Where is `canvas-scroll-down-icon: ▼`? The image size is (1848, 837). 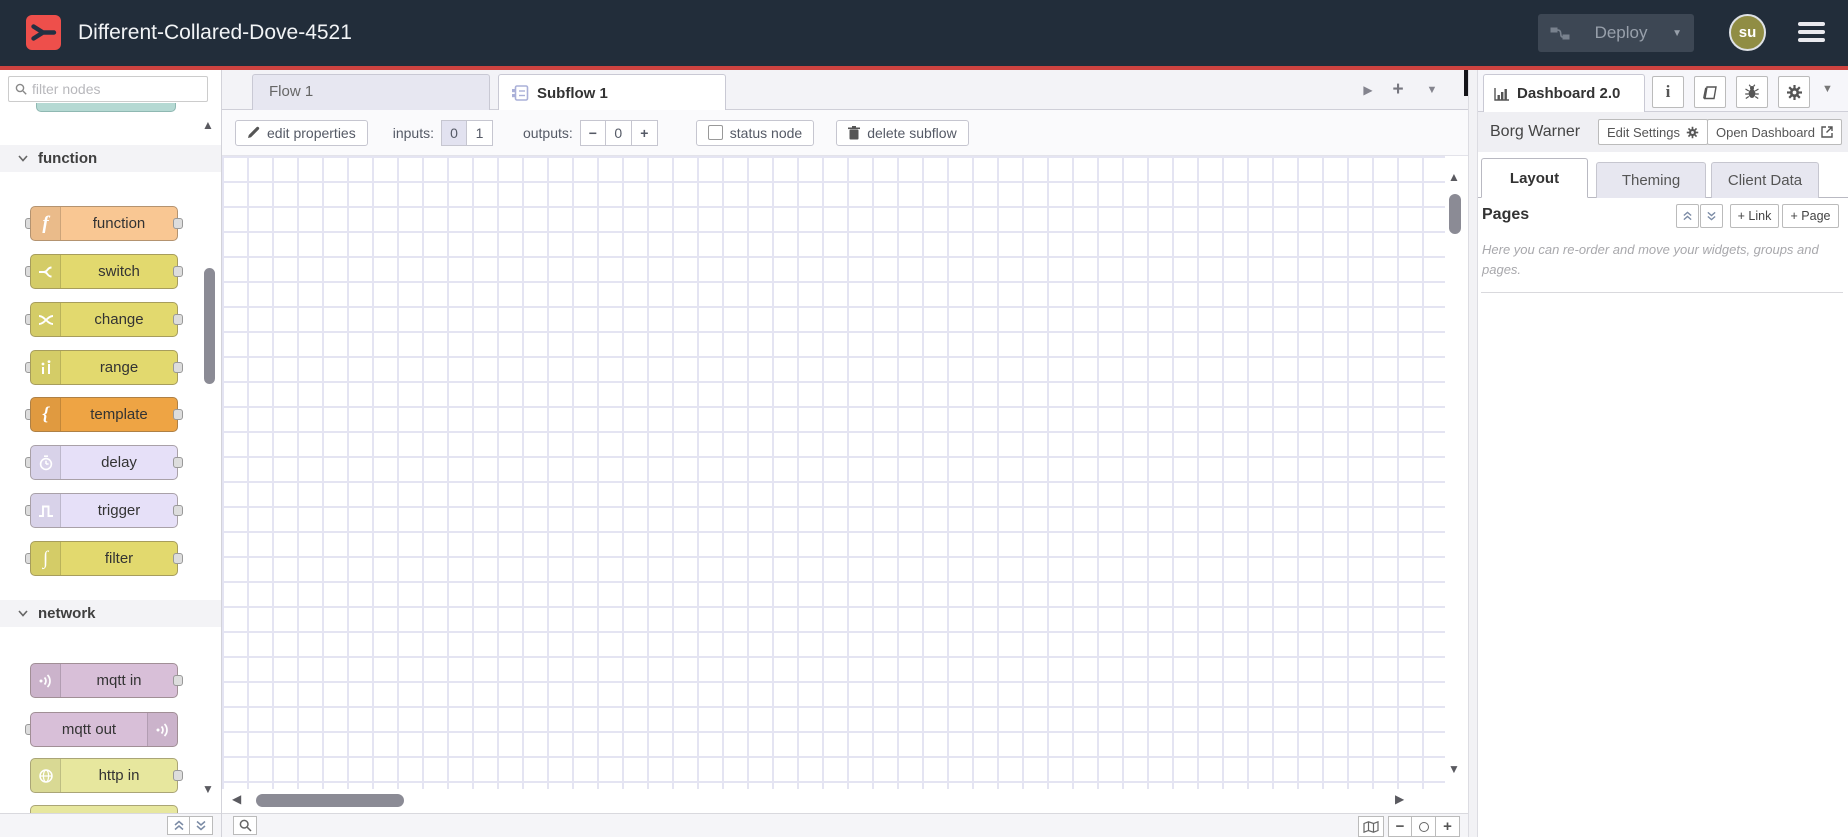
canvas-scroll-down-icon: ▼ is located at coordinates (1454, 769).